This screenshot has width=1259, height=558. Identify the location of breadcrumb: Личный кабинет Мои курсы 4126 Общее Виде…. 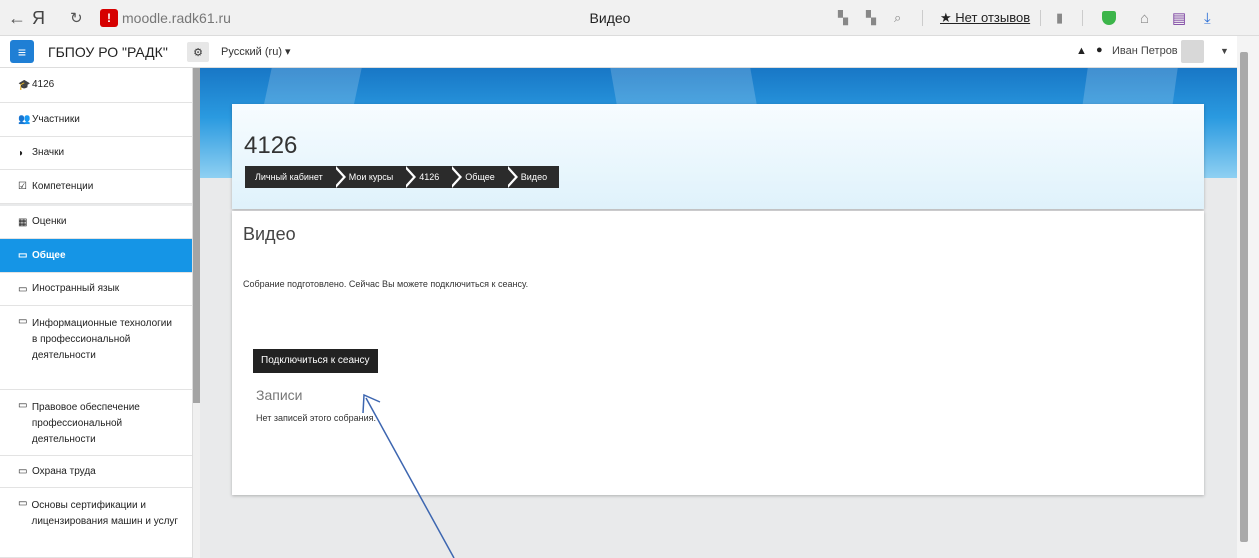
(402, 177).